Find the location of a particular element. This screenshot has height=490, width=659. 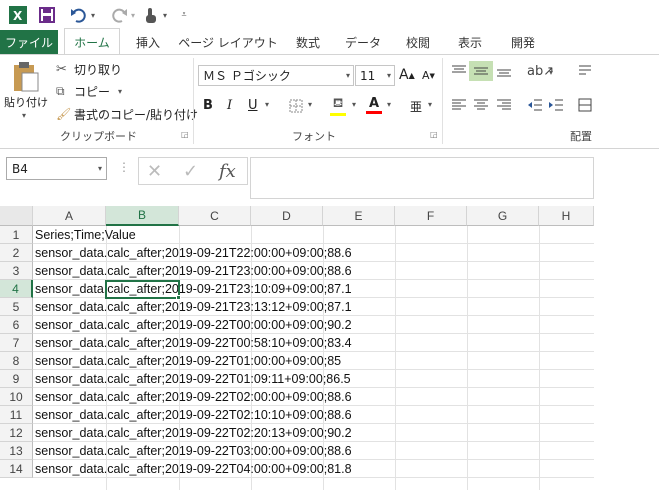

underline-dropdown-icon: ▾ is located at coordinates (267, 104).